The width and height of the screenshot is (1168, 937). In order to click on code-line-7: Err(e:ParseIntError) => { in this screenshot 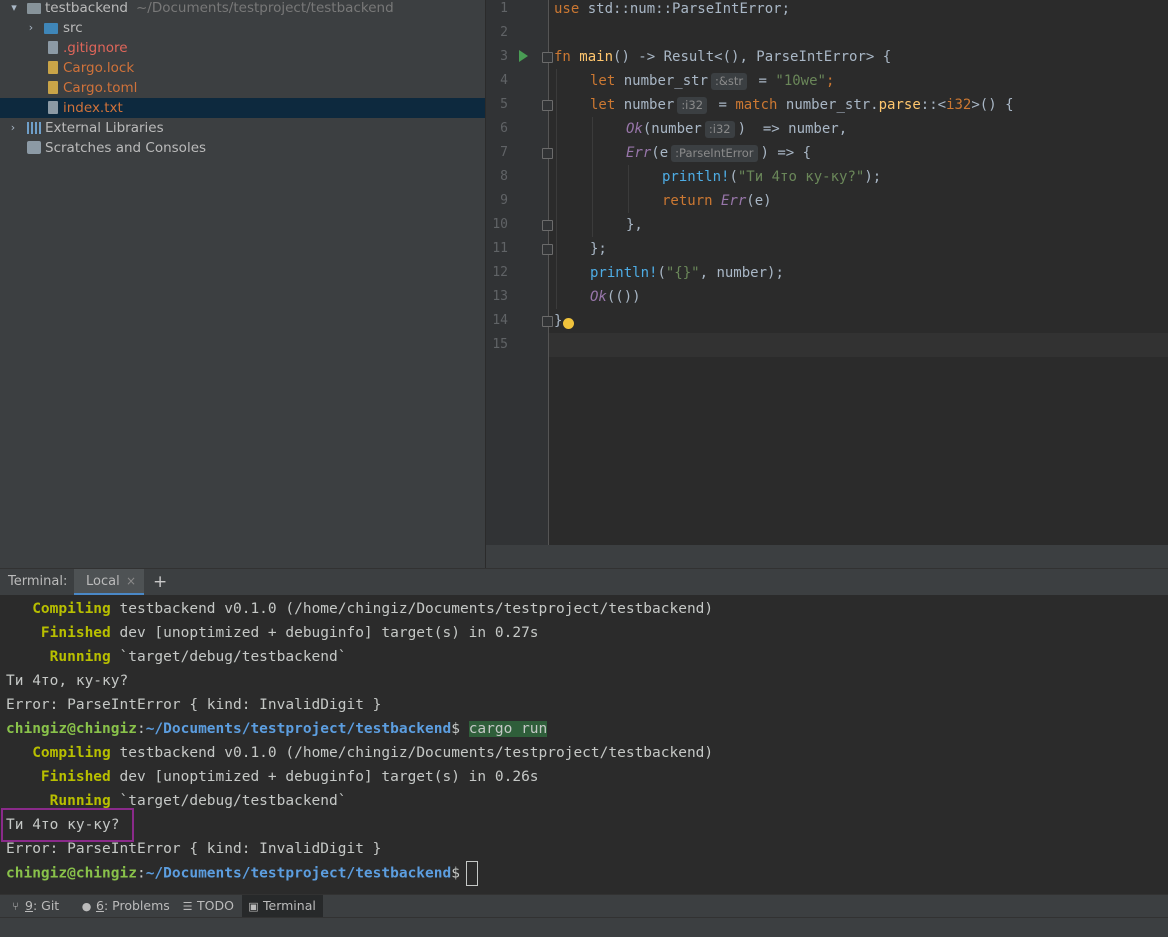, I will do `click(718, 153)`.